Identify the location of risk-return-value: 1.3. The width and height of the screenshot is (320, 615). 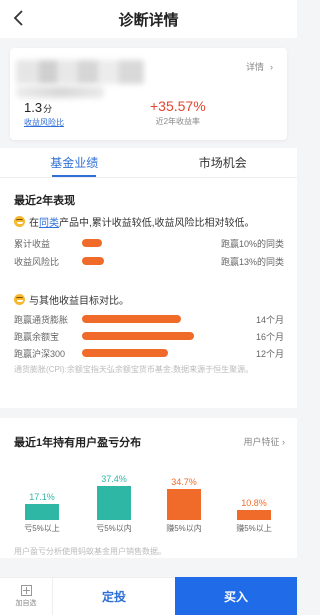
(33, 107).